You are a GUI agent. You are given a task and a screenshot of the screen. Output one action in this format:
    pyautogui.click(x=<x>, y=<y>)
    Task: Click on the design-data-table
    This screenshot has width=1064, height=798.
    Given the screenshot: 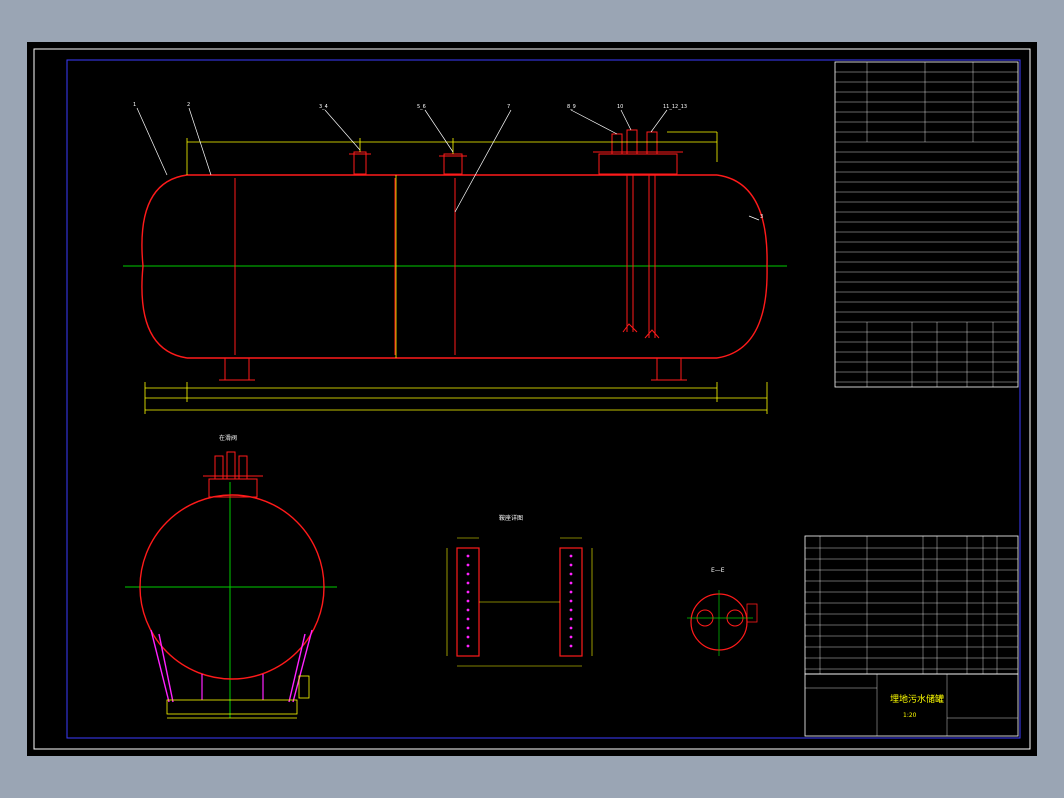 What is the action you would take?
    pyautogui.click(x=926, y=224)
    